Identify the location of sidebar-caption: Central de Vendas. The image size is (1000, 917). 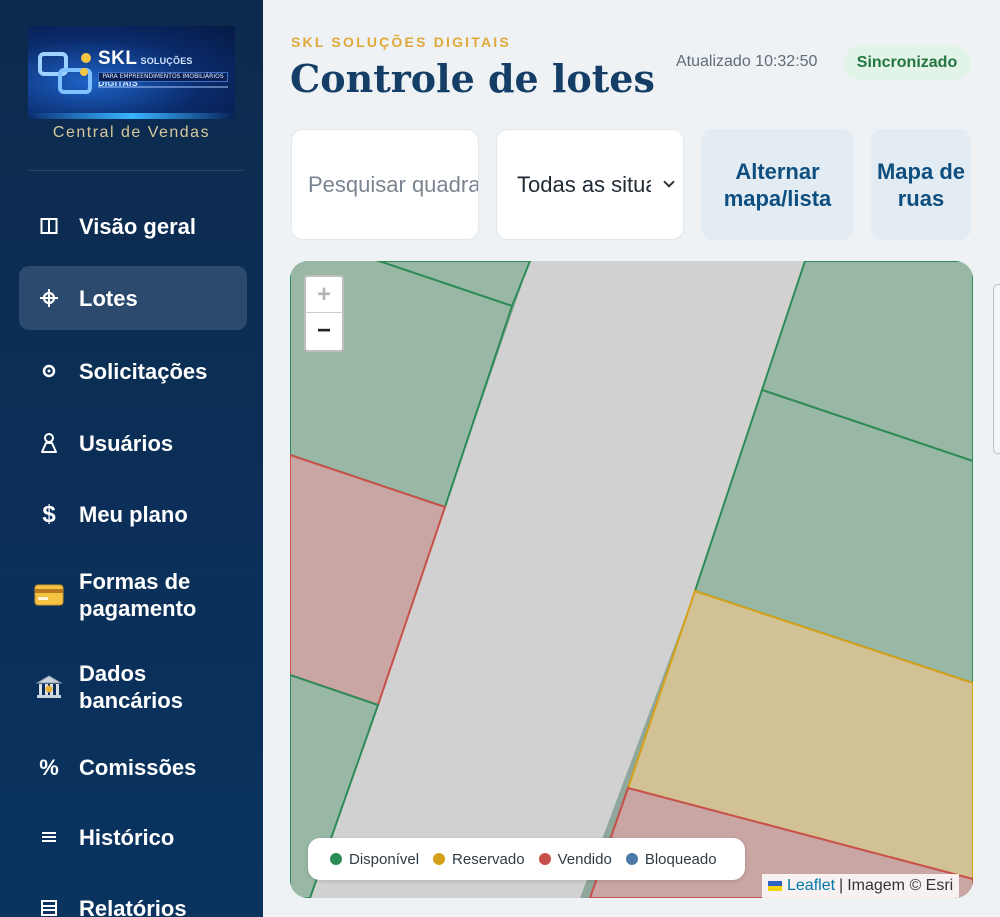
(131, 132).